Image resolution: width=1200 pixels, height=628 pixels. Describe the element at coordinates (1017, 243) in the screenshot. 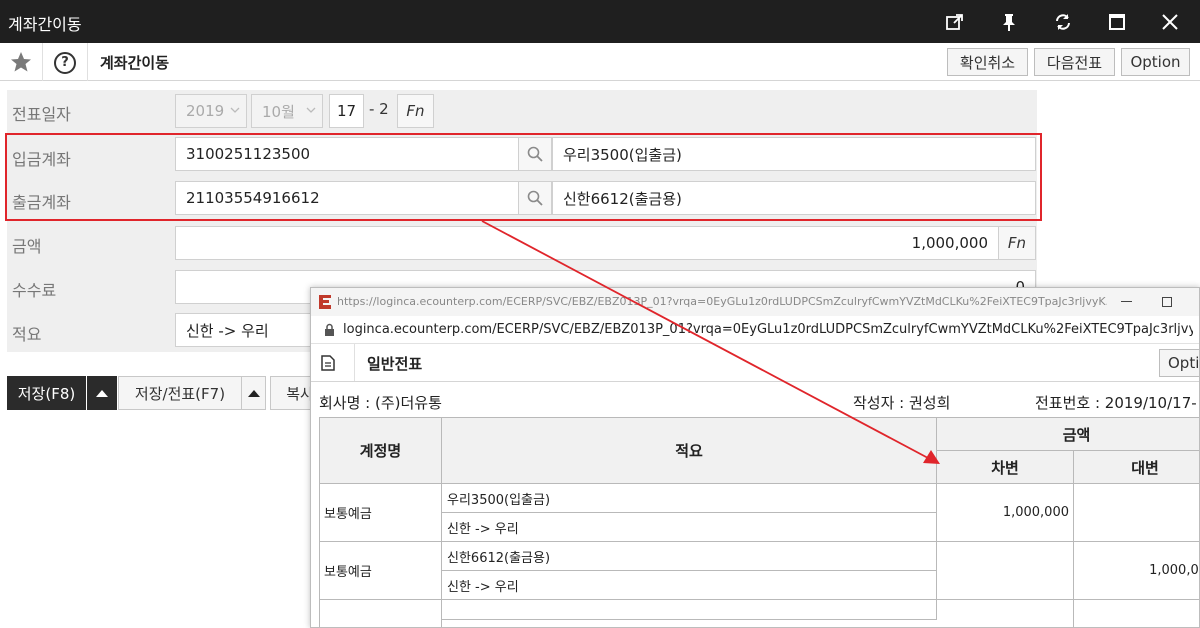

I see `amount-fn-button: Fn` at that location.